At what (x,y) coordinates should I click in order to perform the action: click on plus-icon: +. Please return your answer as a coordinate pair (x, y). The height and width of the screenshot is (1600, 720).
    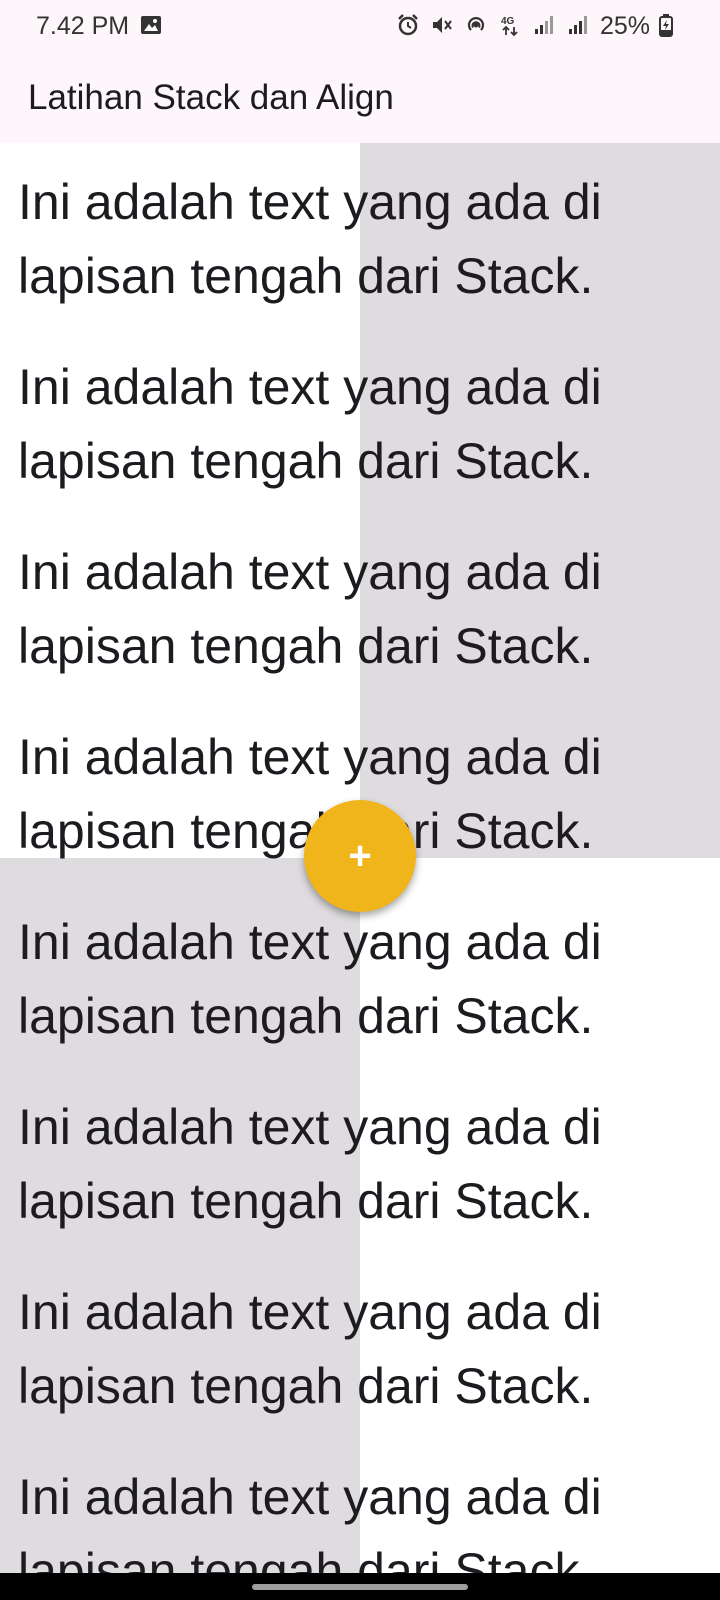
    Looking at the image, I should click on (360, 855).